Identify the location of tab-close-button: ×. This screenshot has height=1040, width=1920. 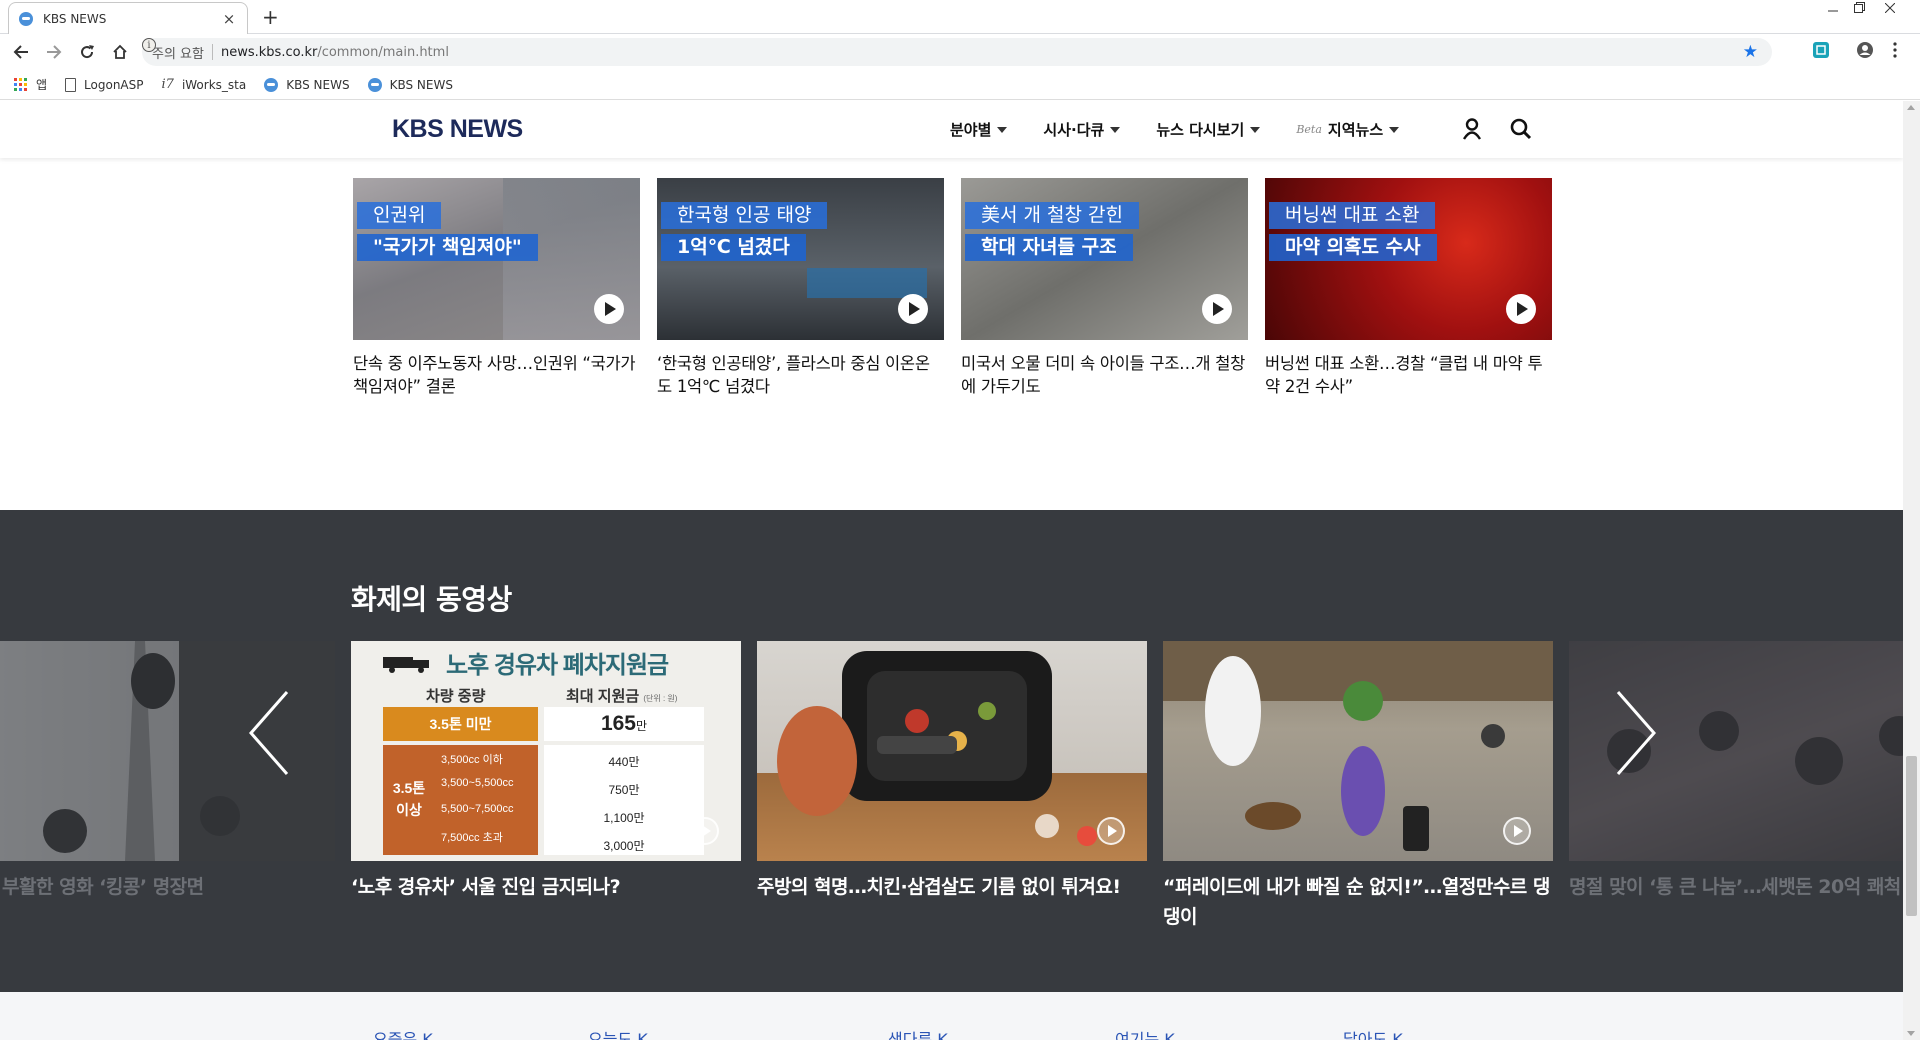
(229, 19).